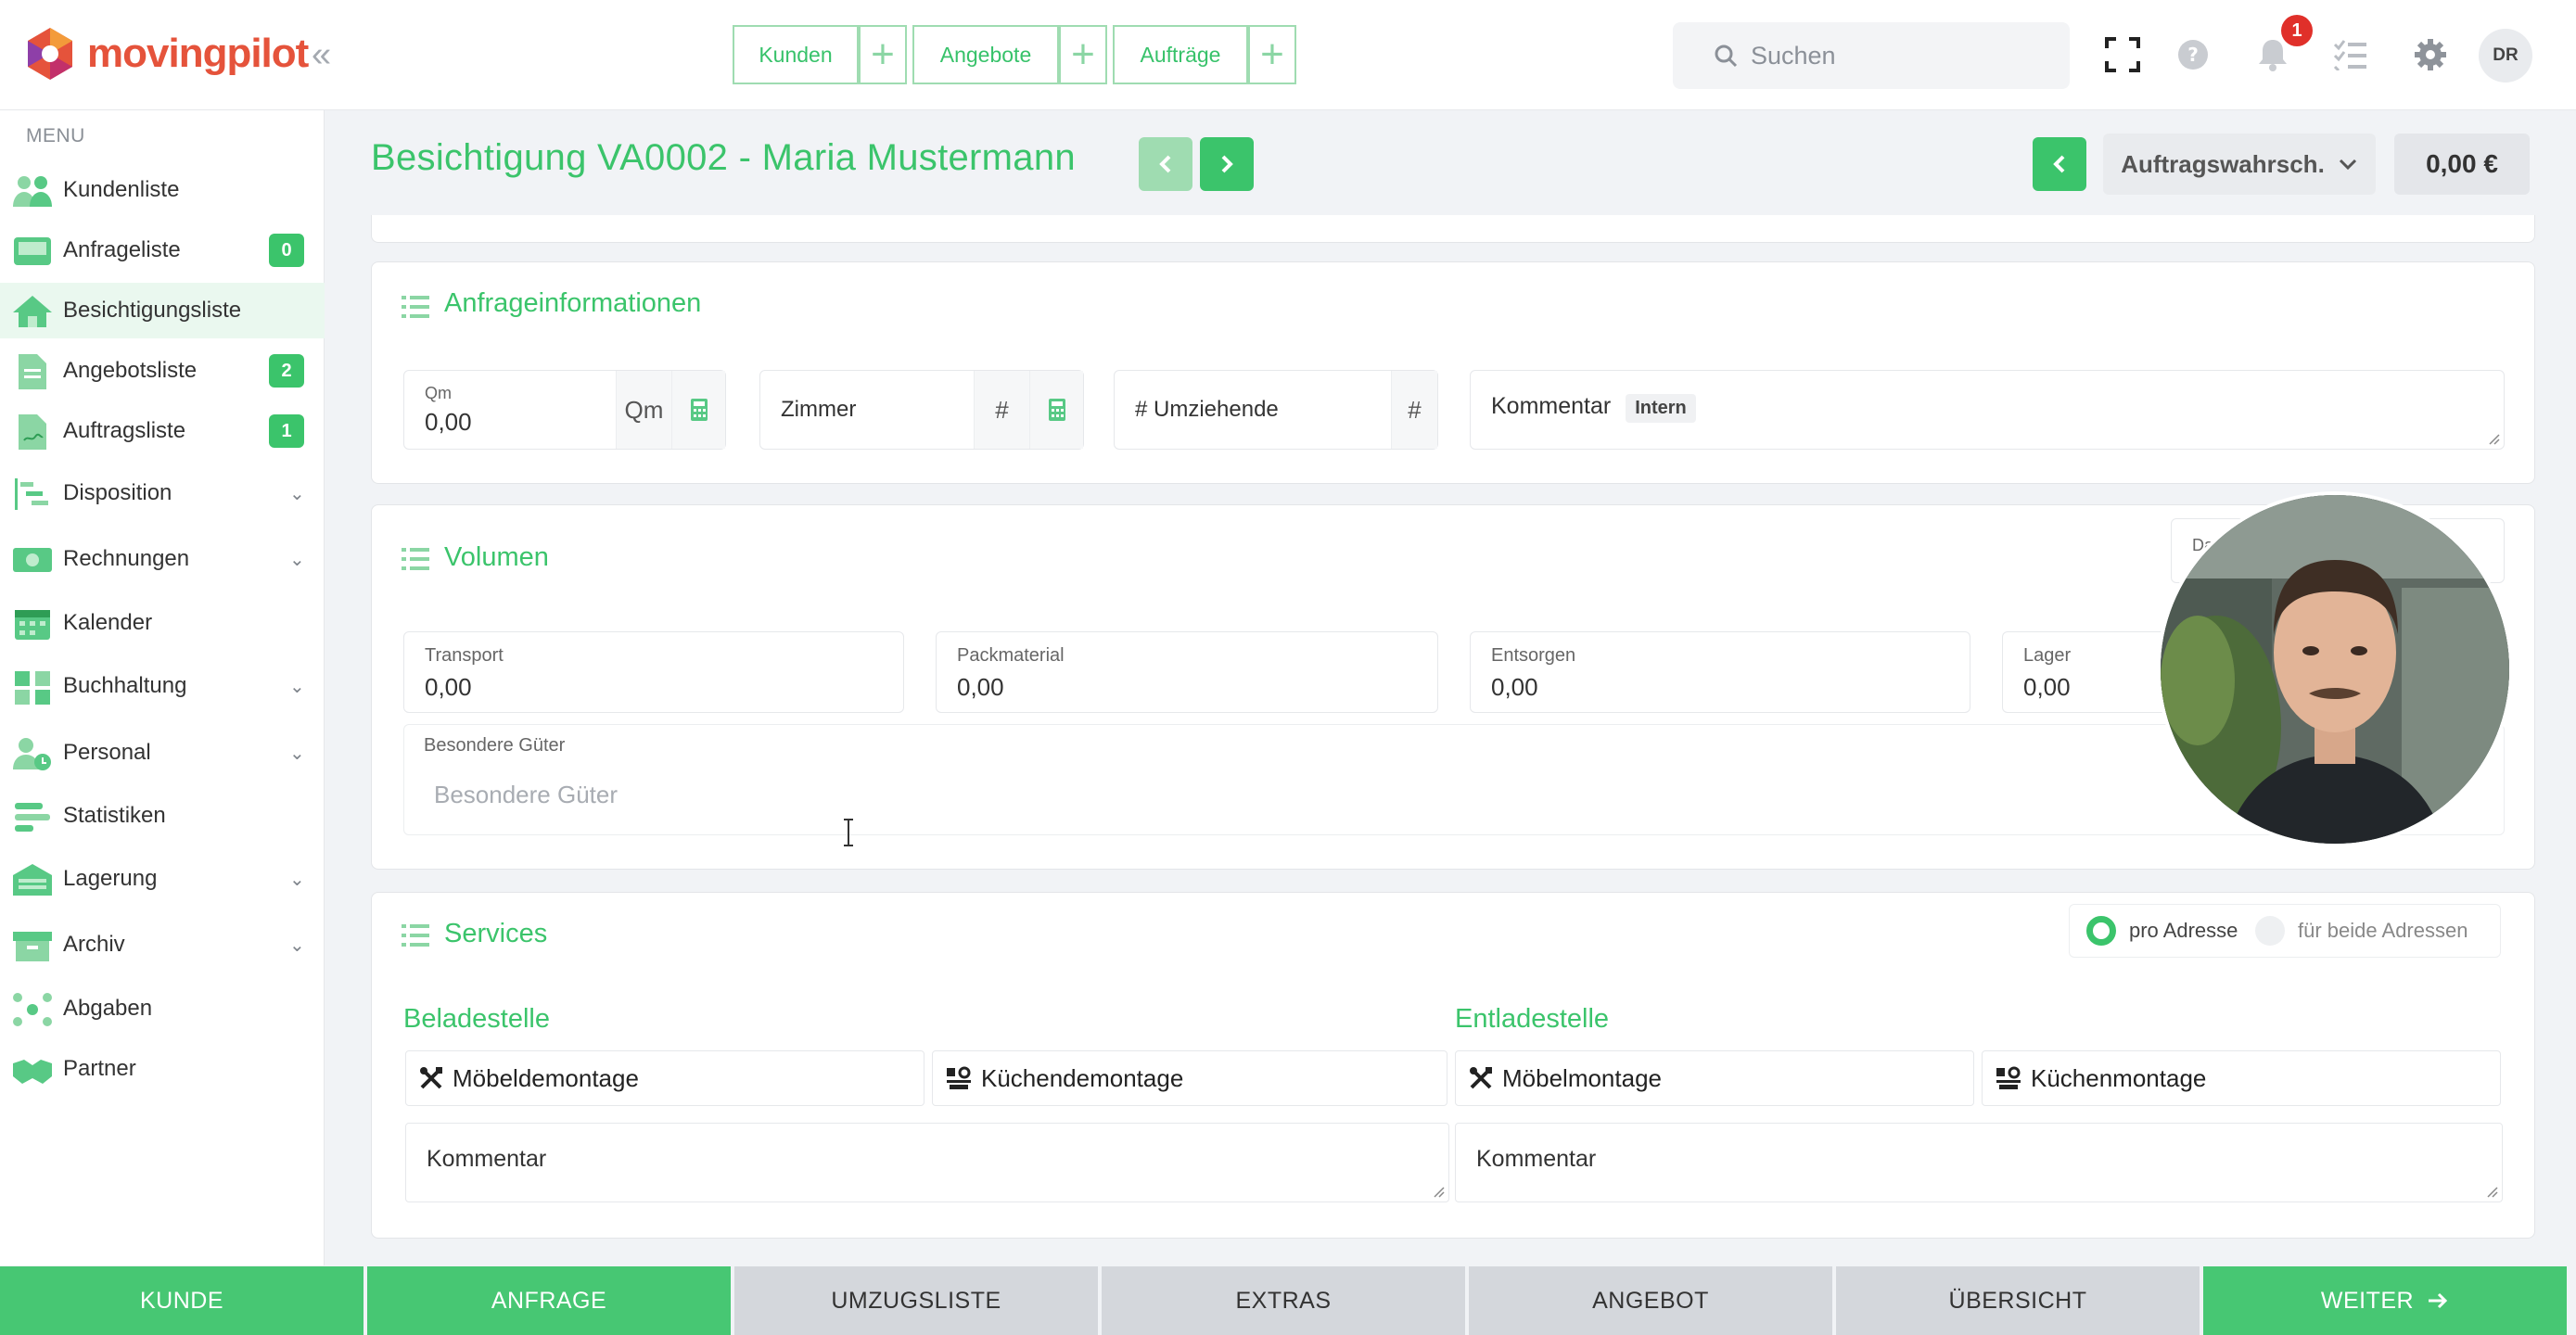 The image size is (2576, 1335). What do you see at coordinates (1514, 687) in the screenshot?
I see `entsorgen-value: 0,00` at bounding box center [1514, 687].